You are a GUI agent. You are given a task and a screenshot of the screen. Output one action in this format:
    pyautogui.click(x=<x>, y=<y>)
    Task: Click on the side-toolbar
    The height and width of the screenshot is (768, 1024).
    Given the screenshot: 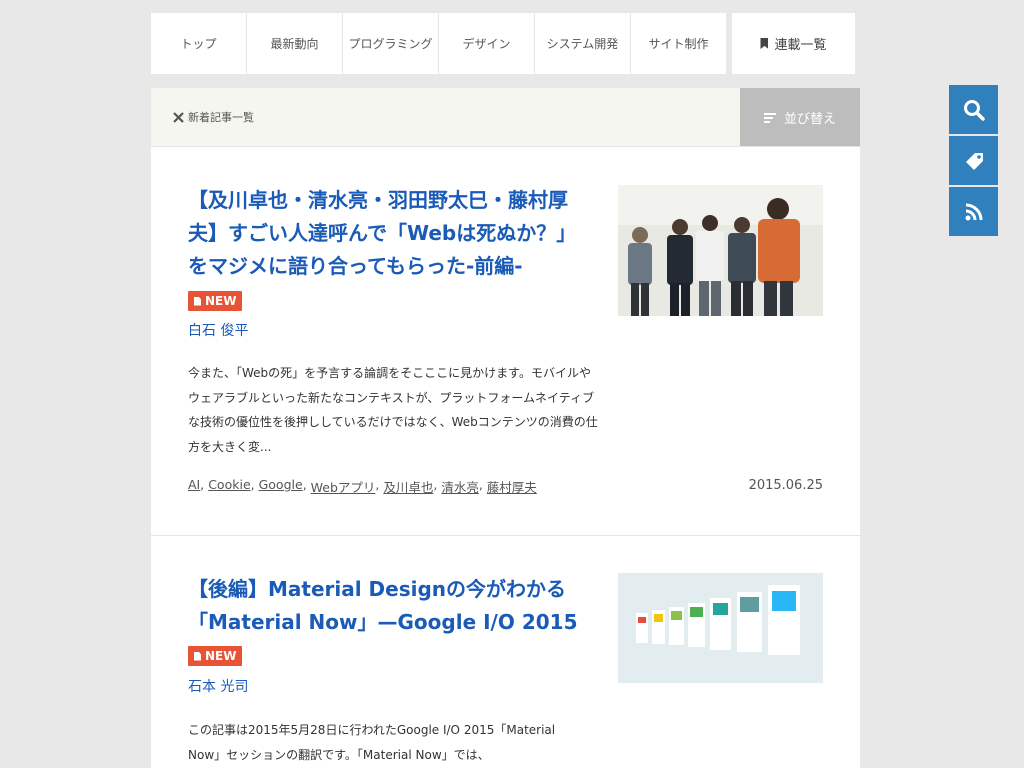 What is the action you would take?
    pyautogui.click(x=973, y=161)
    